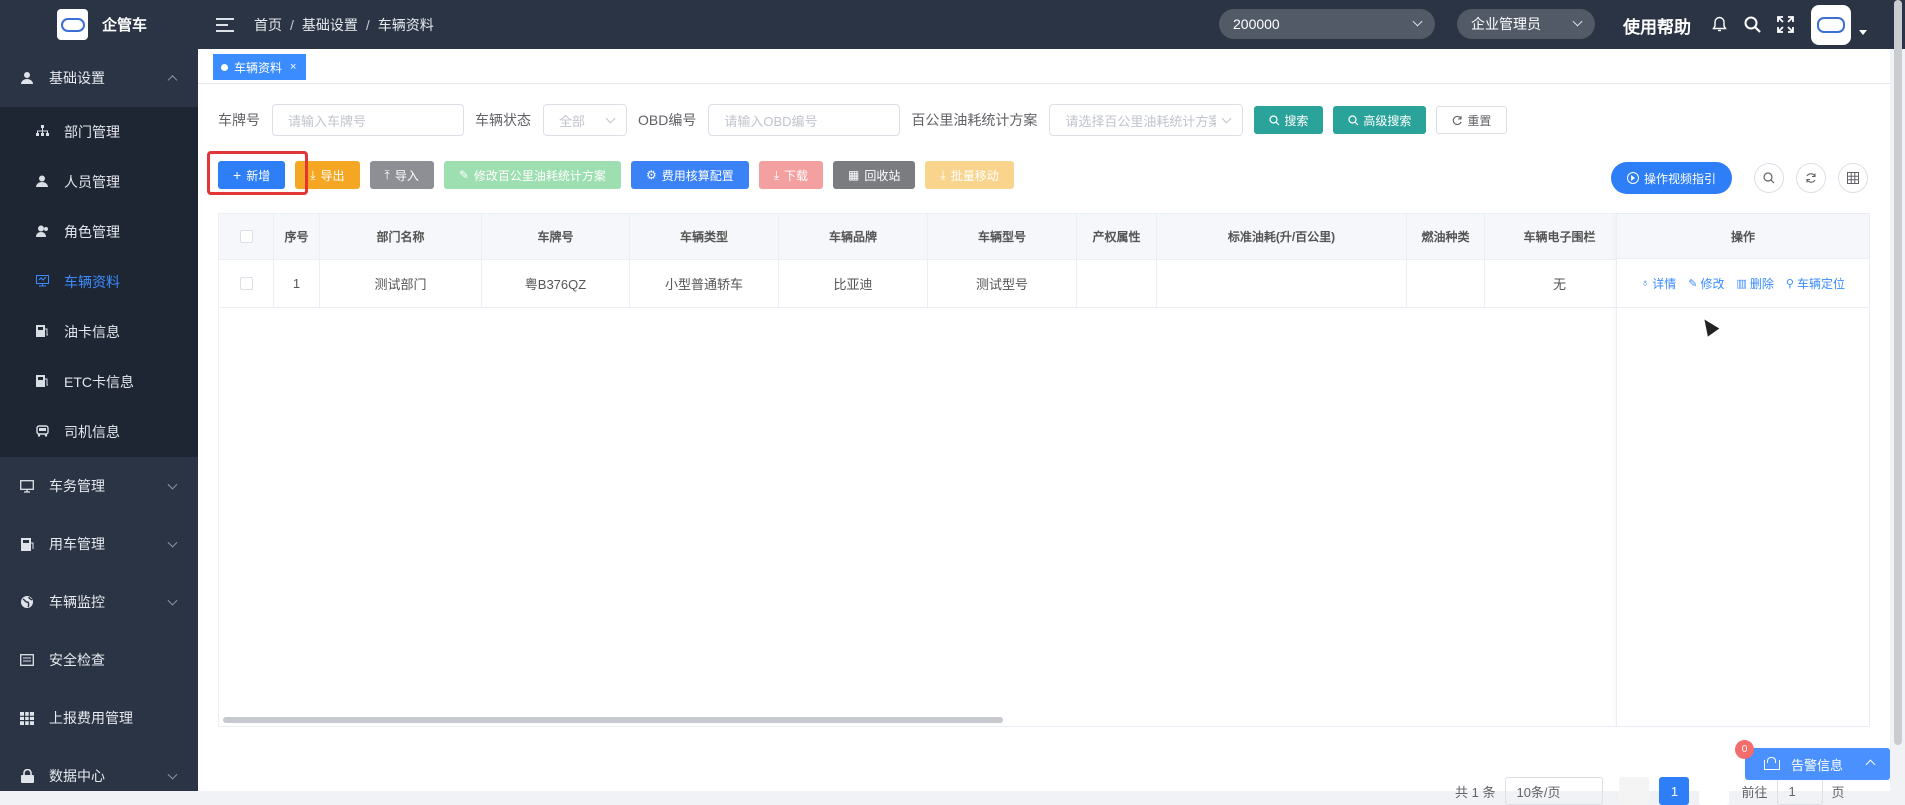 This screenshot has width=1905, height=805. Describe the element at coordinates (1769, 178) in the screenshot. I see `search-toggle-icon` at that location.